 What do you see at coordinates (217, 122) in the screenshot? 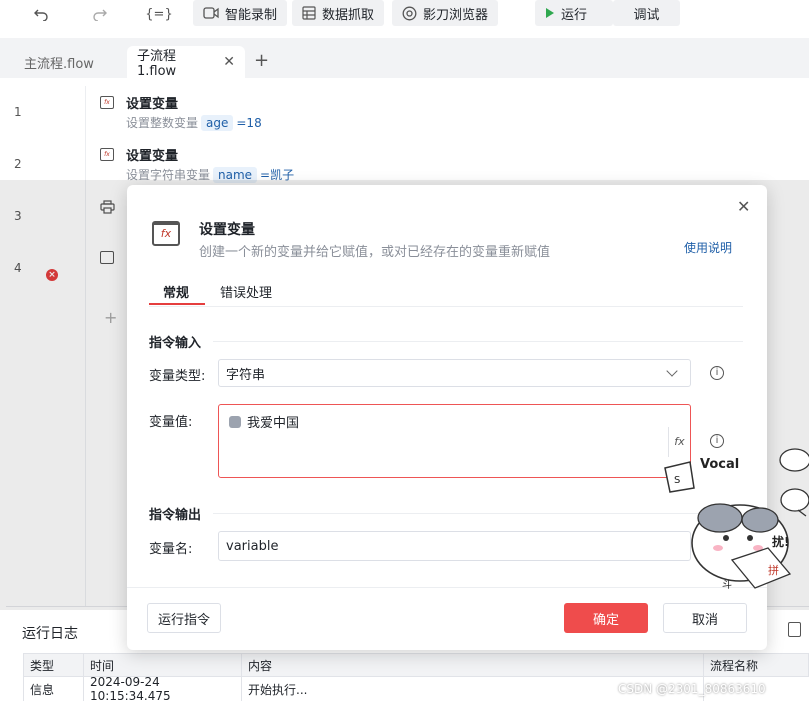
I see `variable-chip: age` at bounding box center [217, 122].